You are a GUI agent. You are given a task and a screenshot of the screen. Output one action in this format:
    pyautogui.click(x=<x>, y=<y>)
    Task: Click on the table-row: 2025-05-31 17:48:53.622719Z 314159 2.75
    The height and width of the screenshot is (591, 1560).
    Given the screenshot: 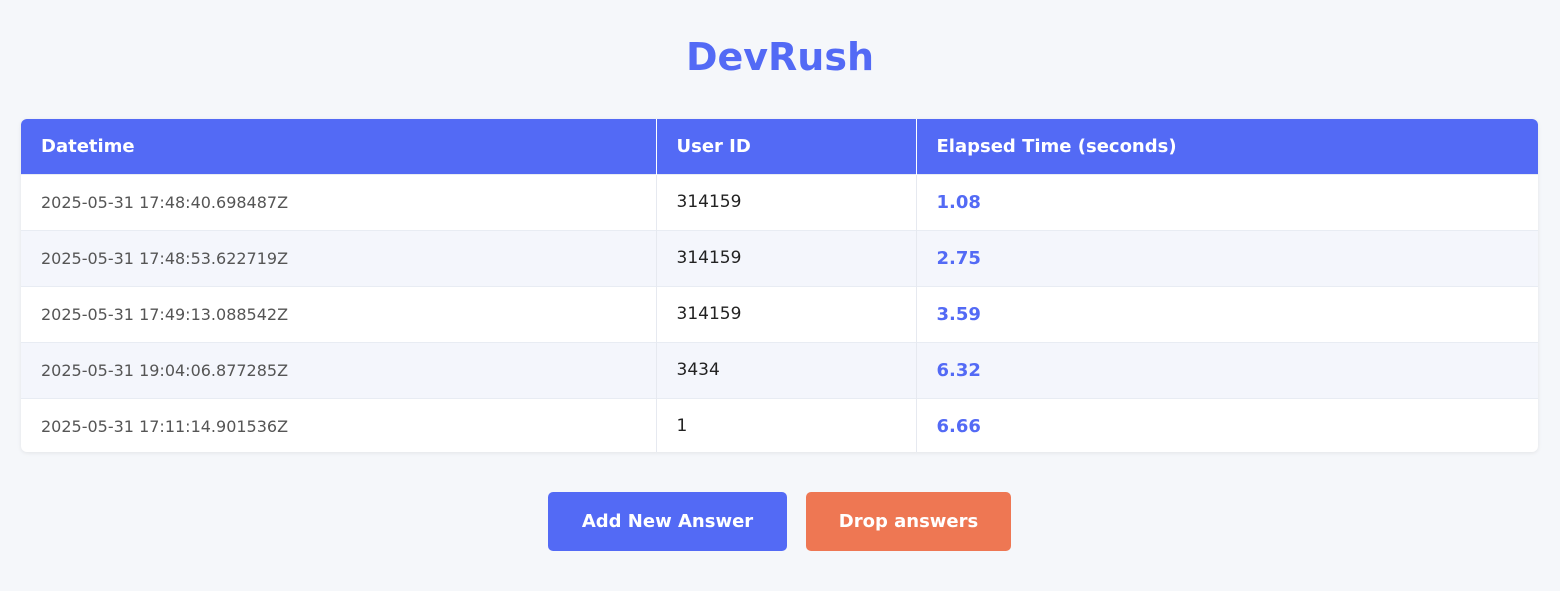 What is the action you would take?
    pyautogui.click(x=779, y=258)
    